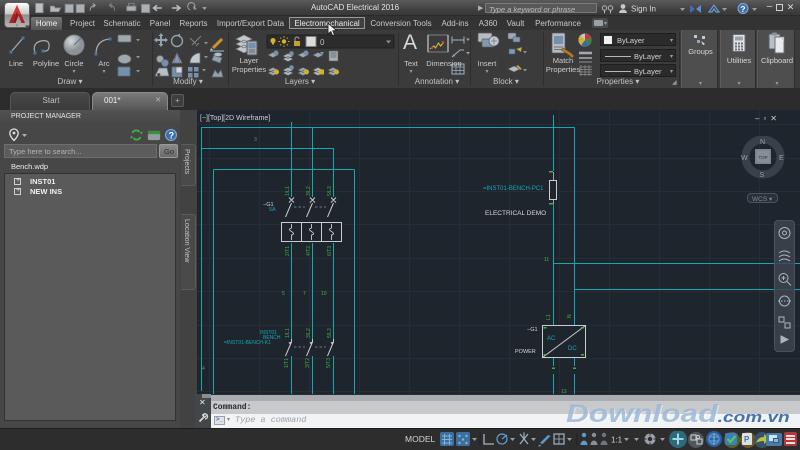 Image resolution: width=800 pixels, height=450 pixels. Describe the element at coordinates (330, 251) in the screenshot. I see `svg-text: 6/T3` at that location.